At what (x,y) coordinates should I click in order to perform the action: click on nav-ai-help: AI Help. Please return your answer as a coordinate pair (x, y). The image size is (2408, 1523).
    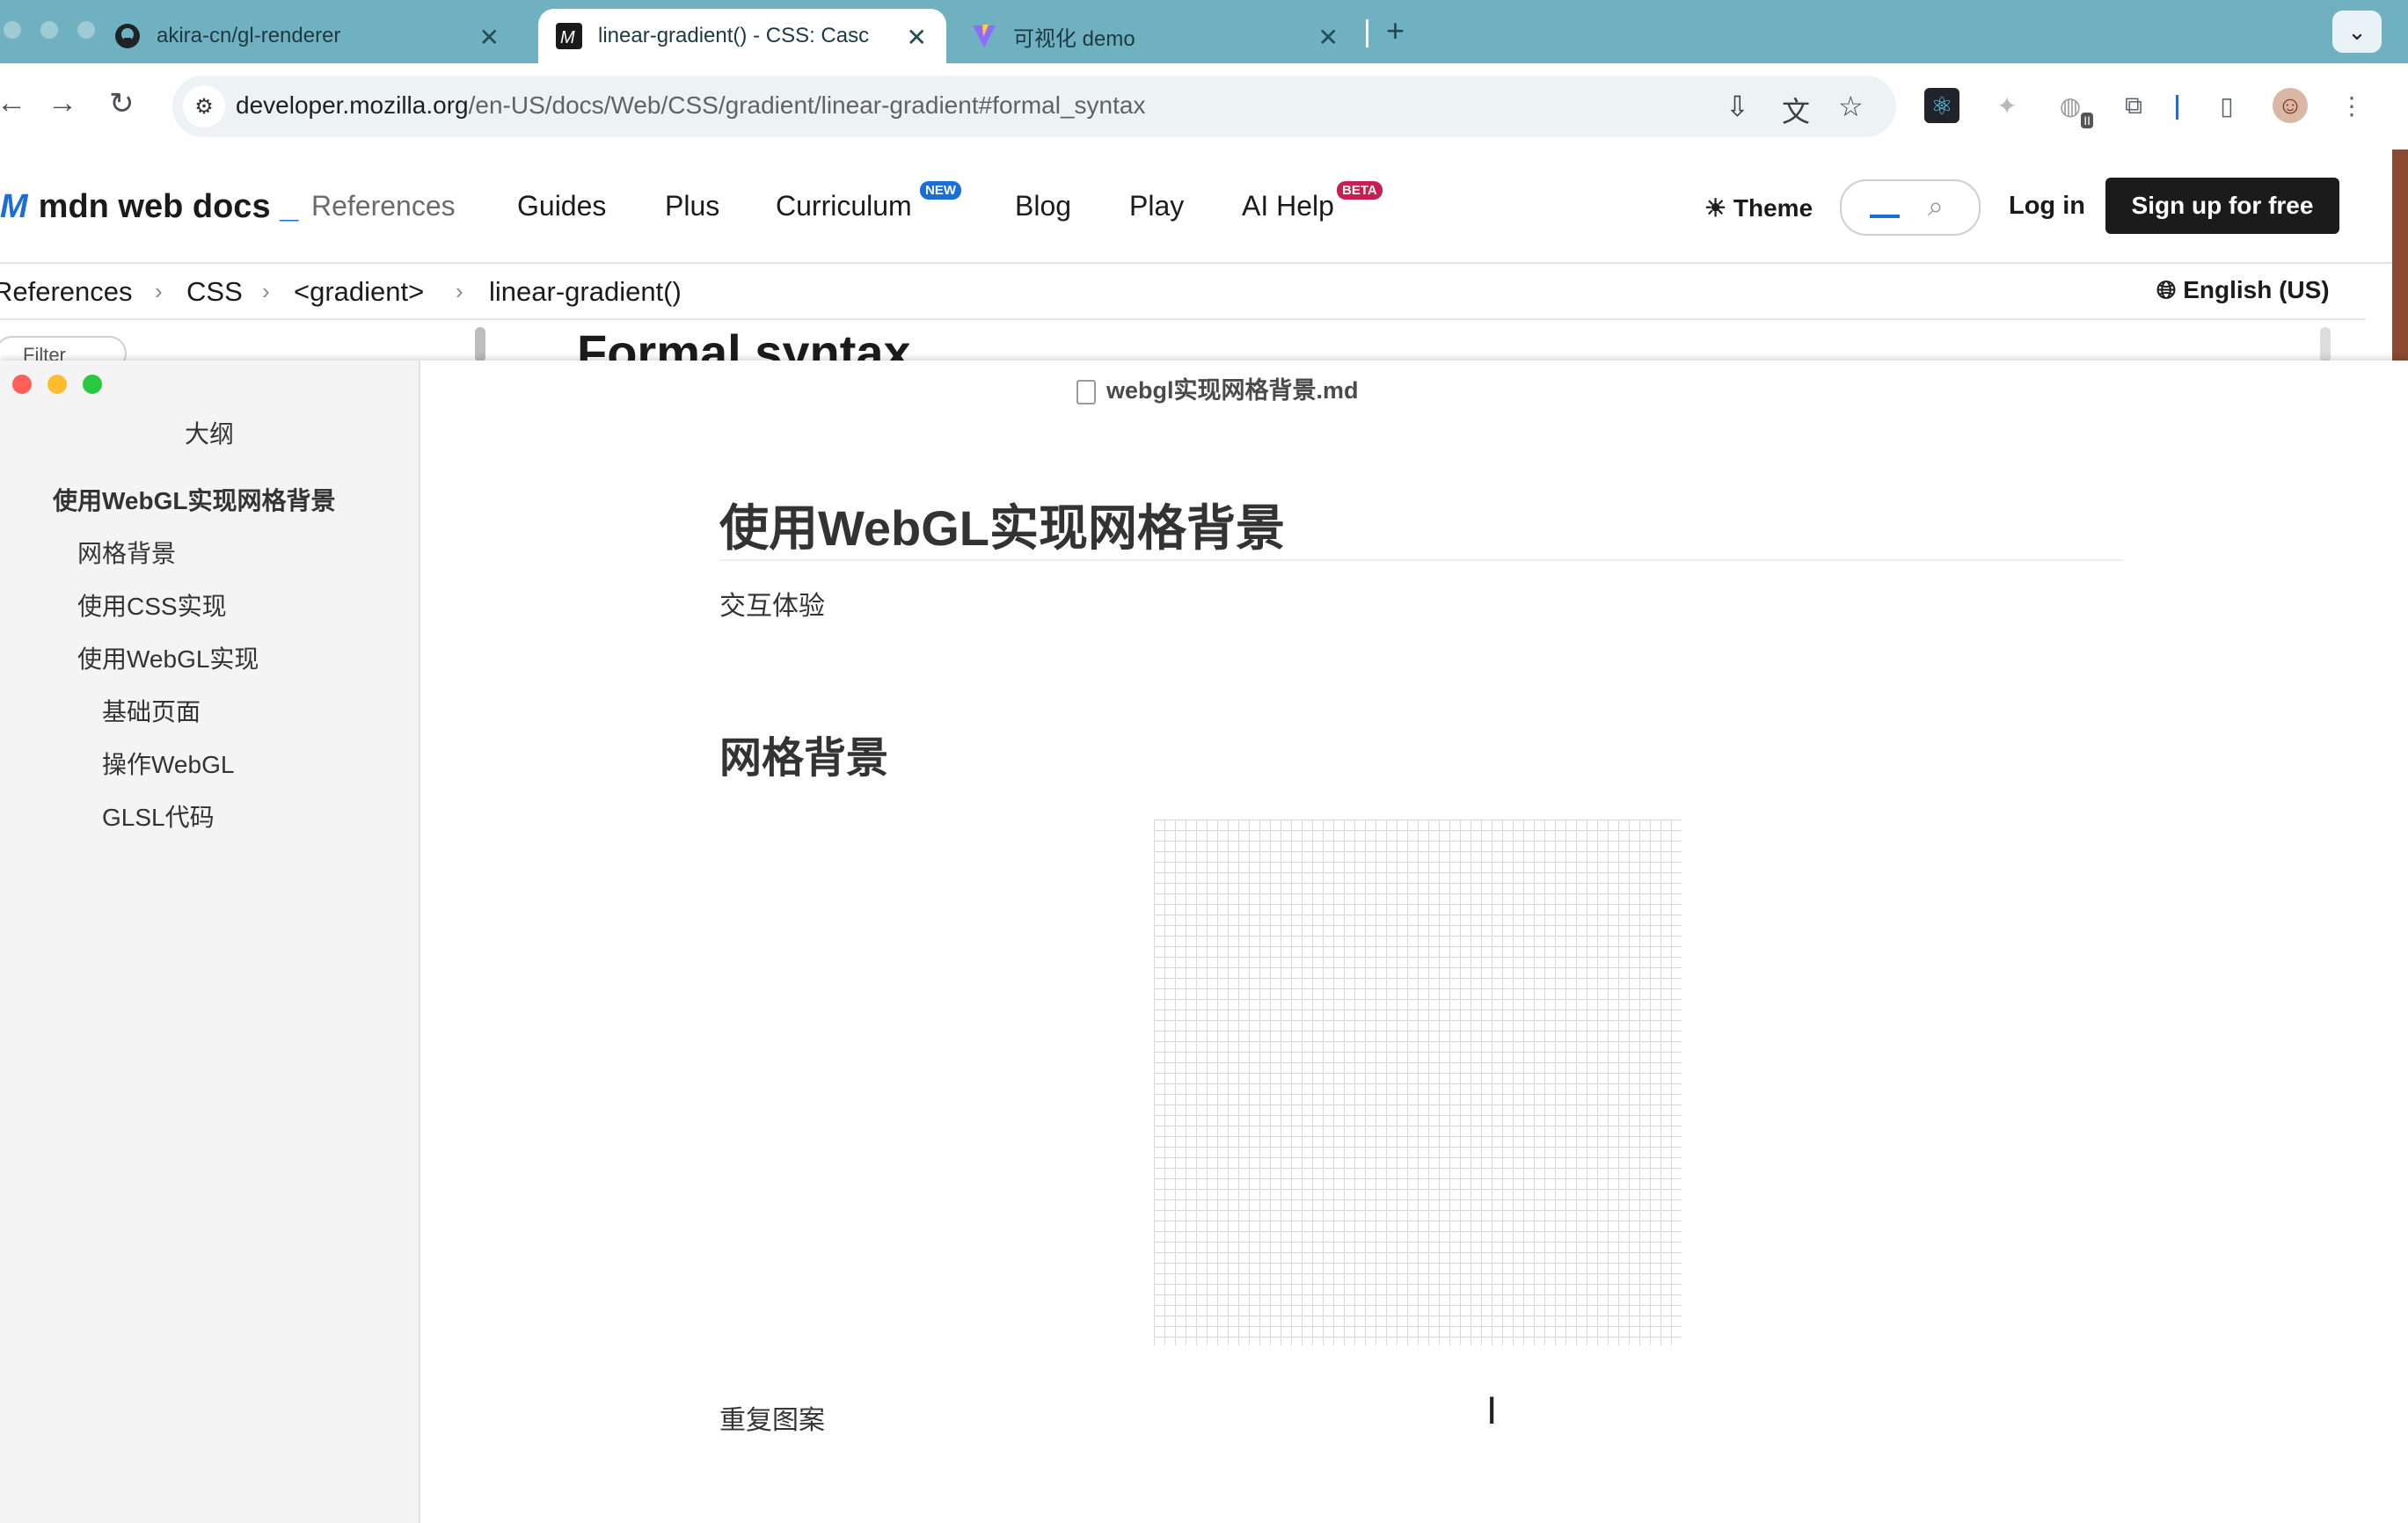
    Looking at the image, I should click on (1288, 206).